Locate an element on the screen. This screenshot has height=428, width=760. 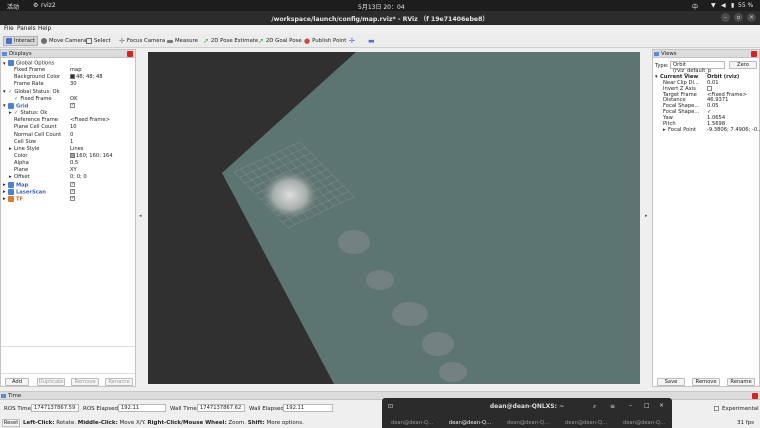
display-tree-row: Plane Cell Count is located at coordinates (33, 127).